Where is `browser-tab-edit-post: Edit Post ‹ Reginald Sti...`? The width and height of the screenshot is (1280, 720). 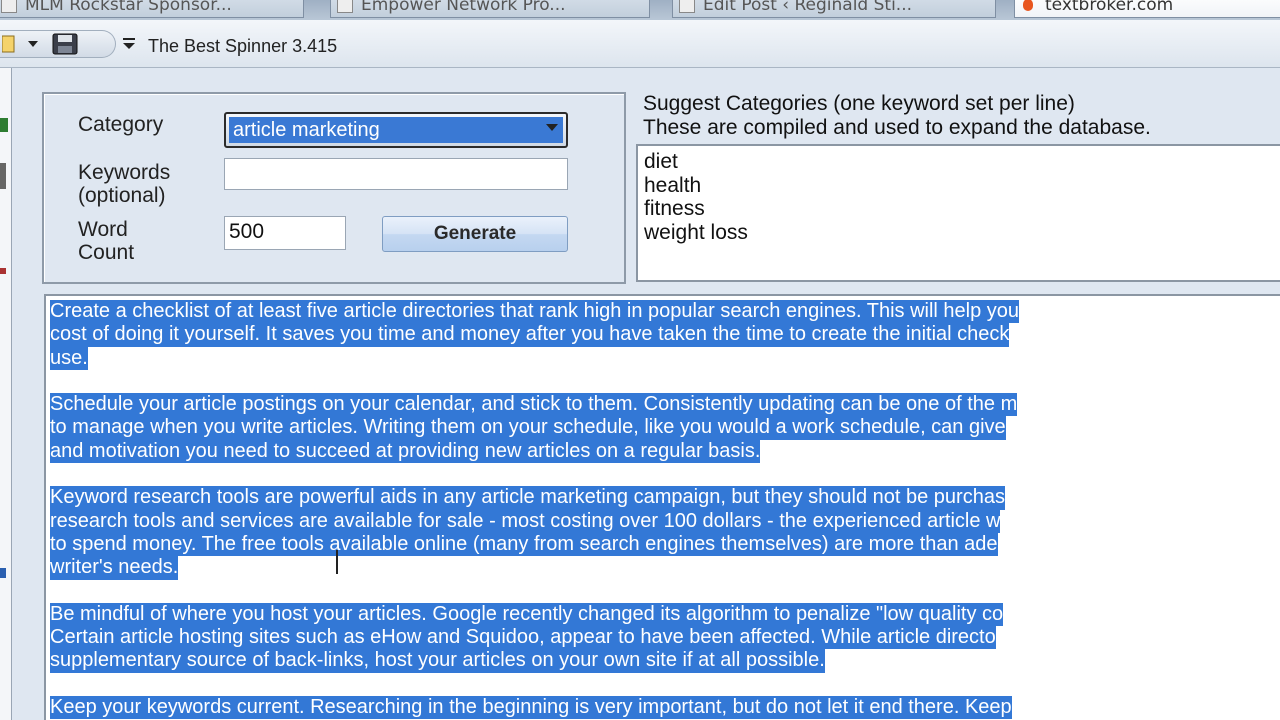
browser-tab-edit-post: Edit Post ‹ Reginald Sti... is located at coordinates (834, 9).